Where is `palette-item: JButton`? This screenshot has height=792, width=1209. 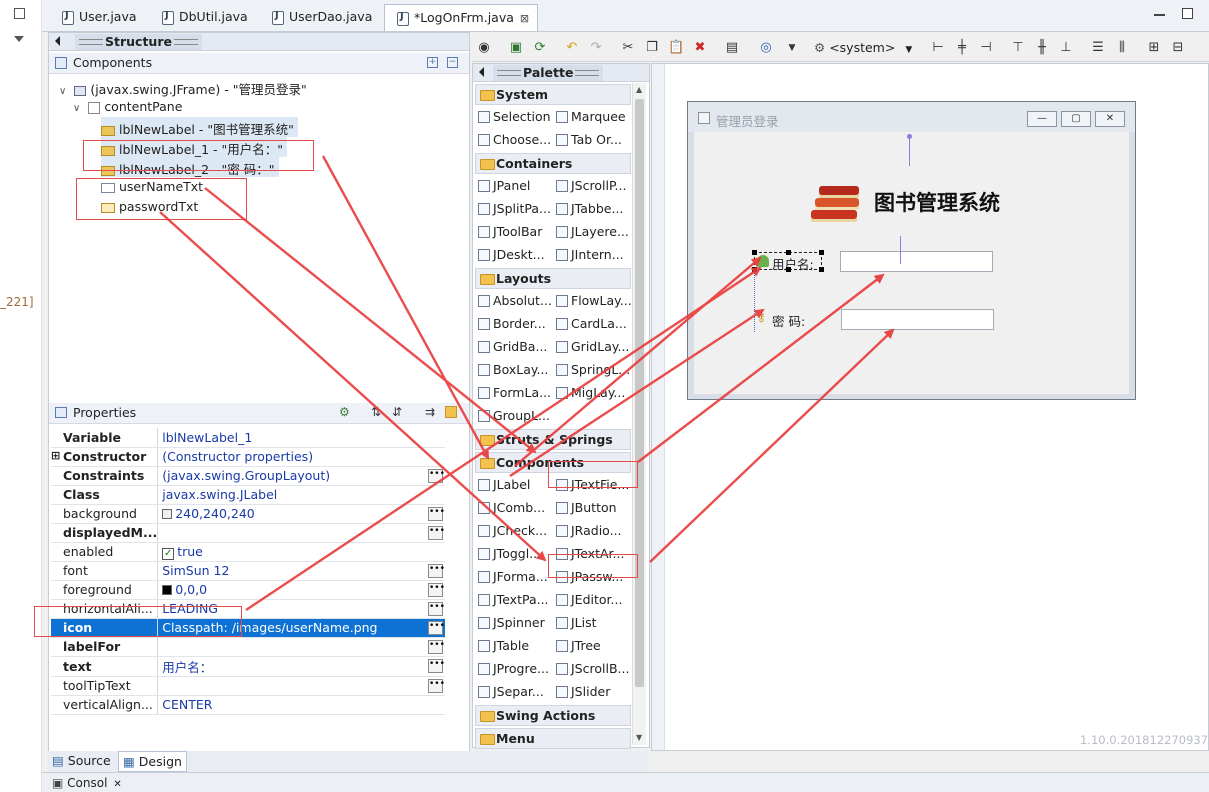 palette-item: JButton is located at coordinates (592, 508).